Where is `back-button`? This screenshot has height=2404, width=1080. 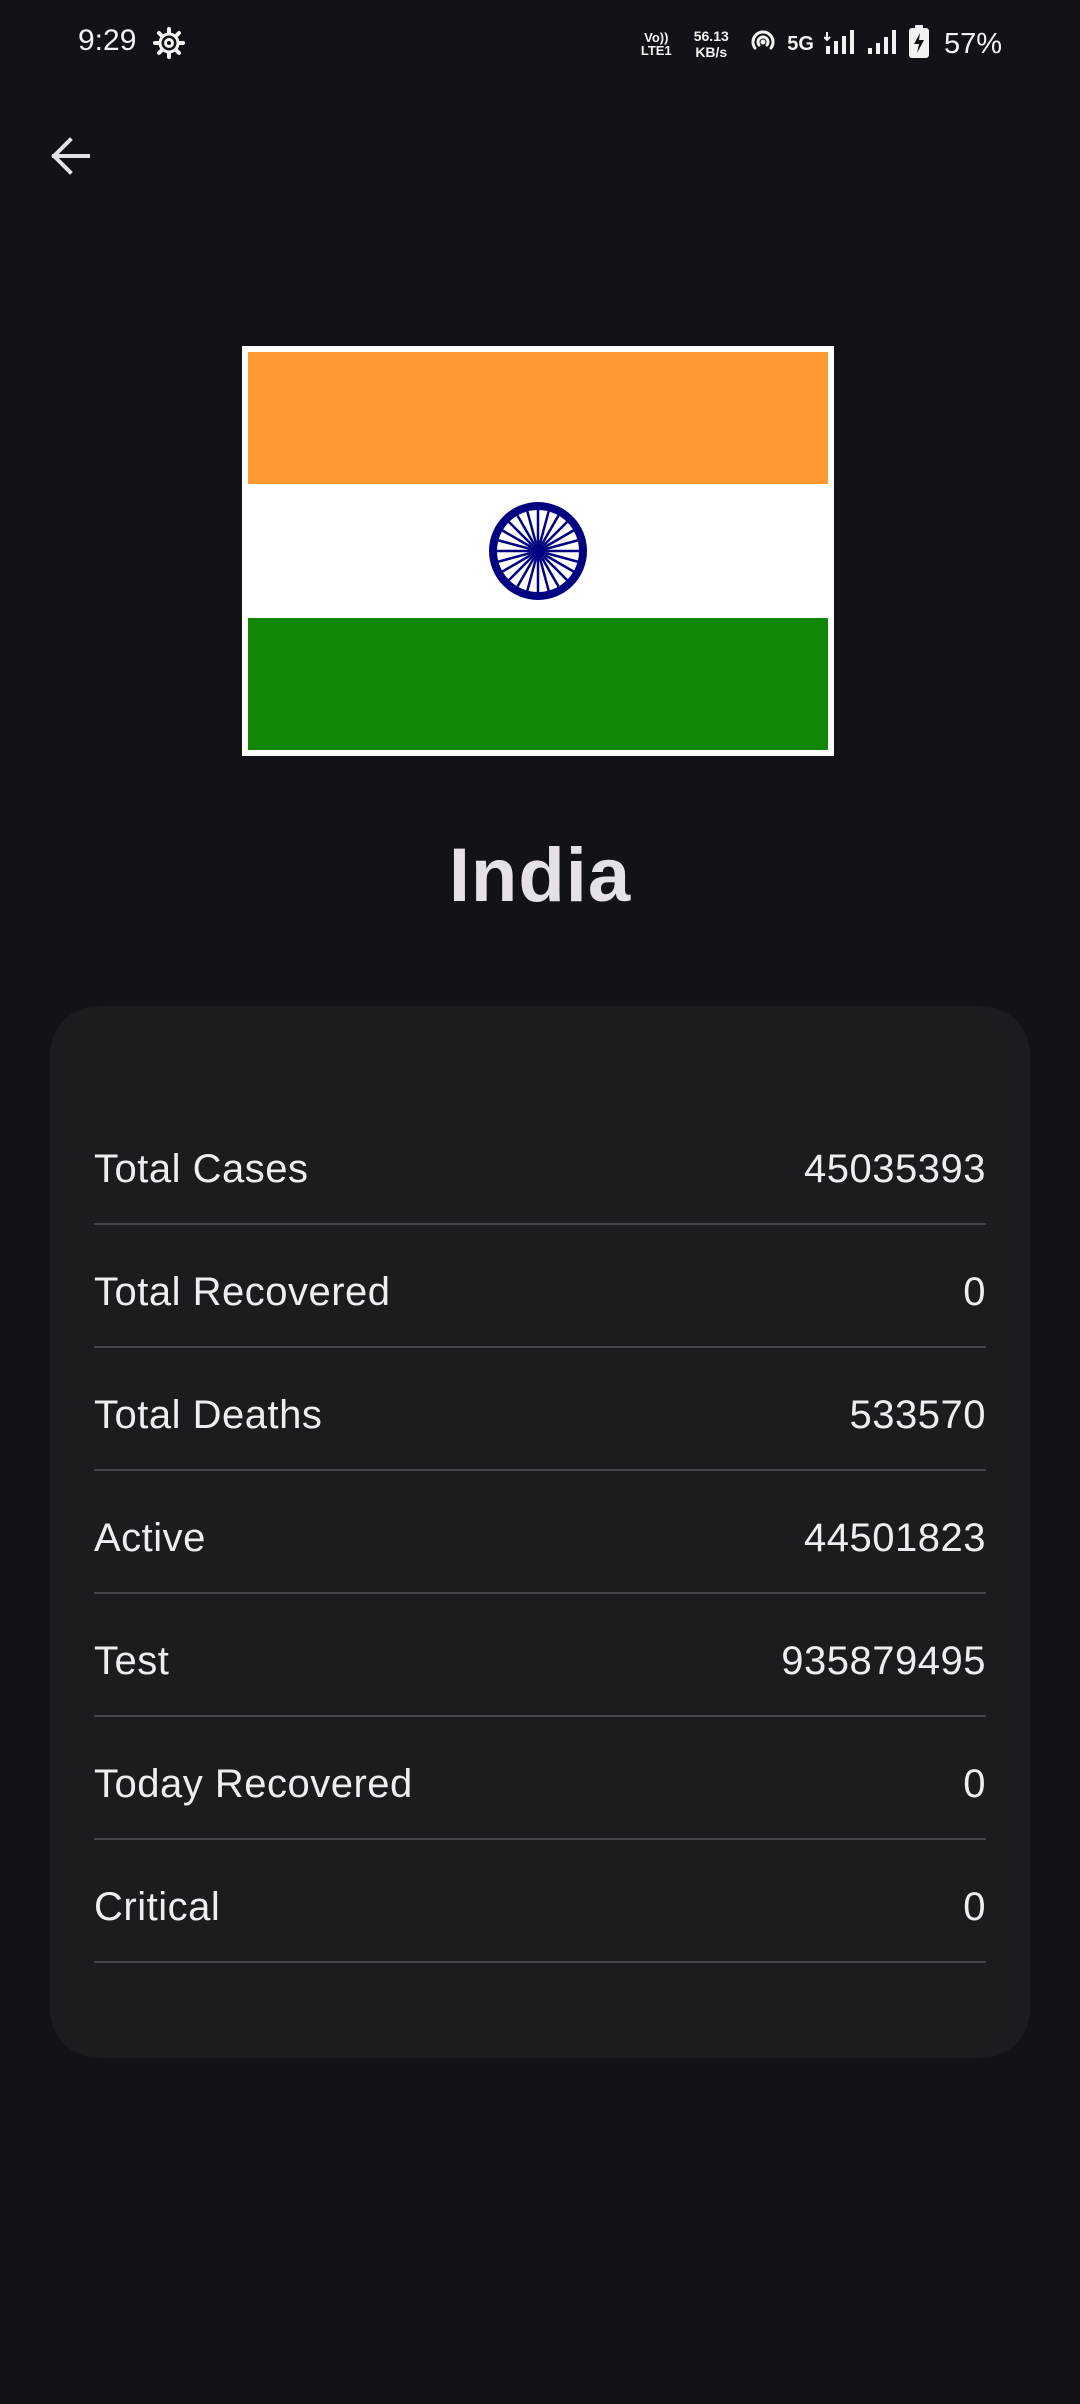 back-button is located at coordinates (70, 158).